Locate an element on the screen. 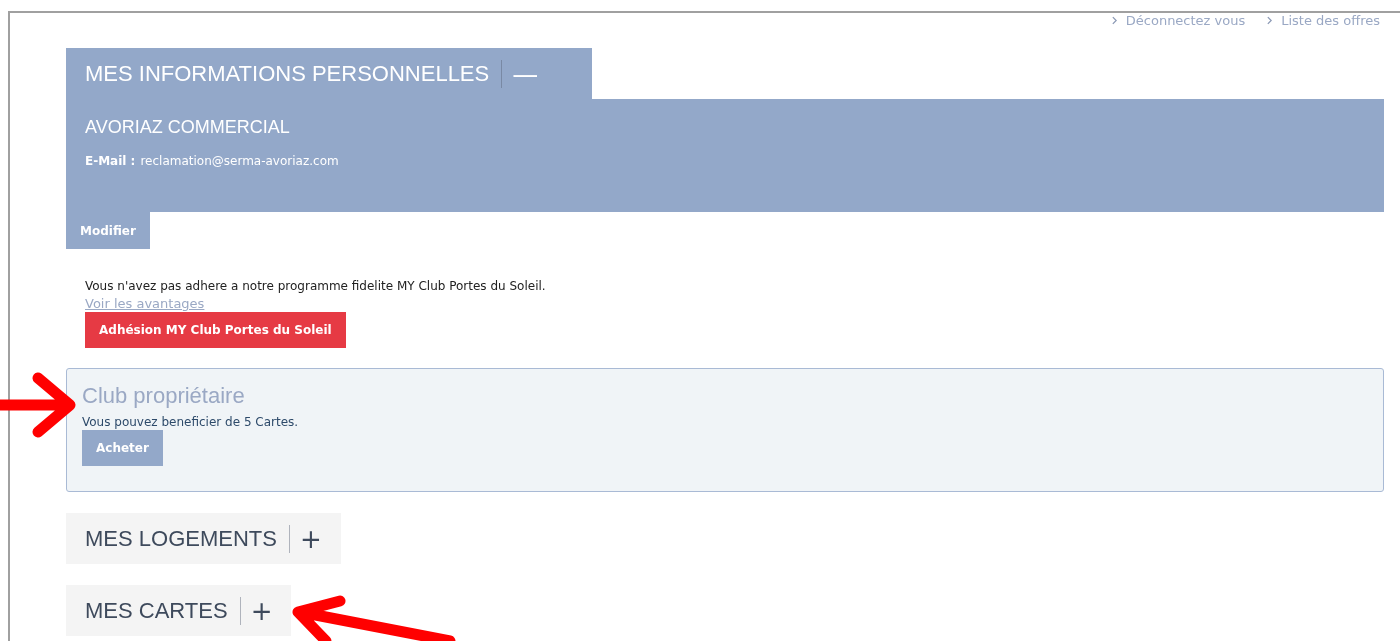 The height and width of the screenshot is (641, 1400). join-button: Adhésion MY Club Portes du Soleil is located at coordinates (215, 330).